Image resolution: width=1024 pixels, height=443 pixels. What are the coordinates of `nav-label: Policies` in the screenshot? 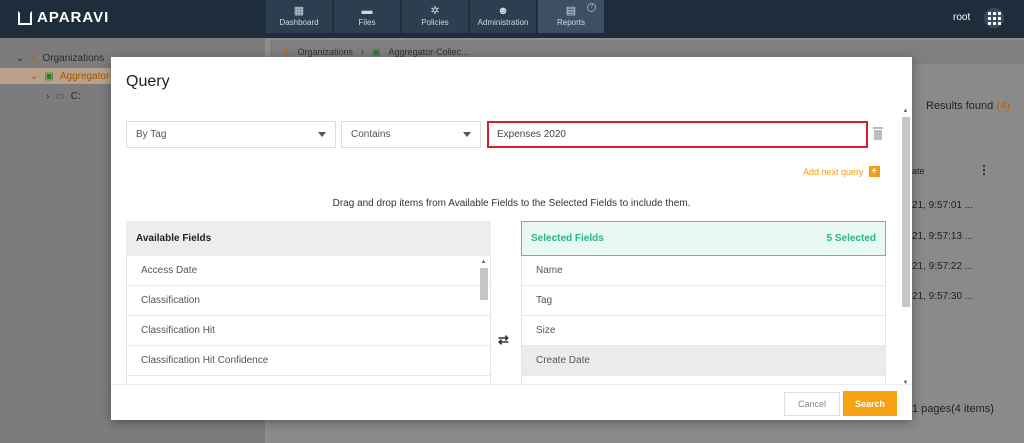 It's located at (435, 22).